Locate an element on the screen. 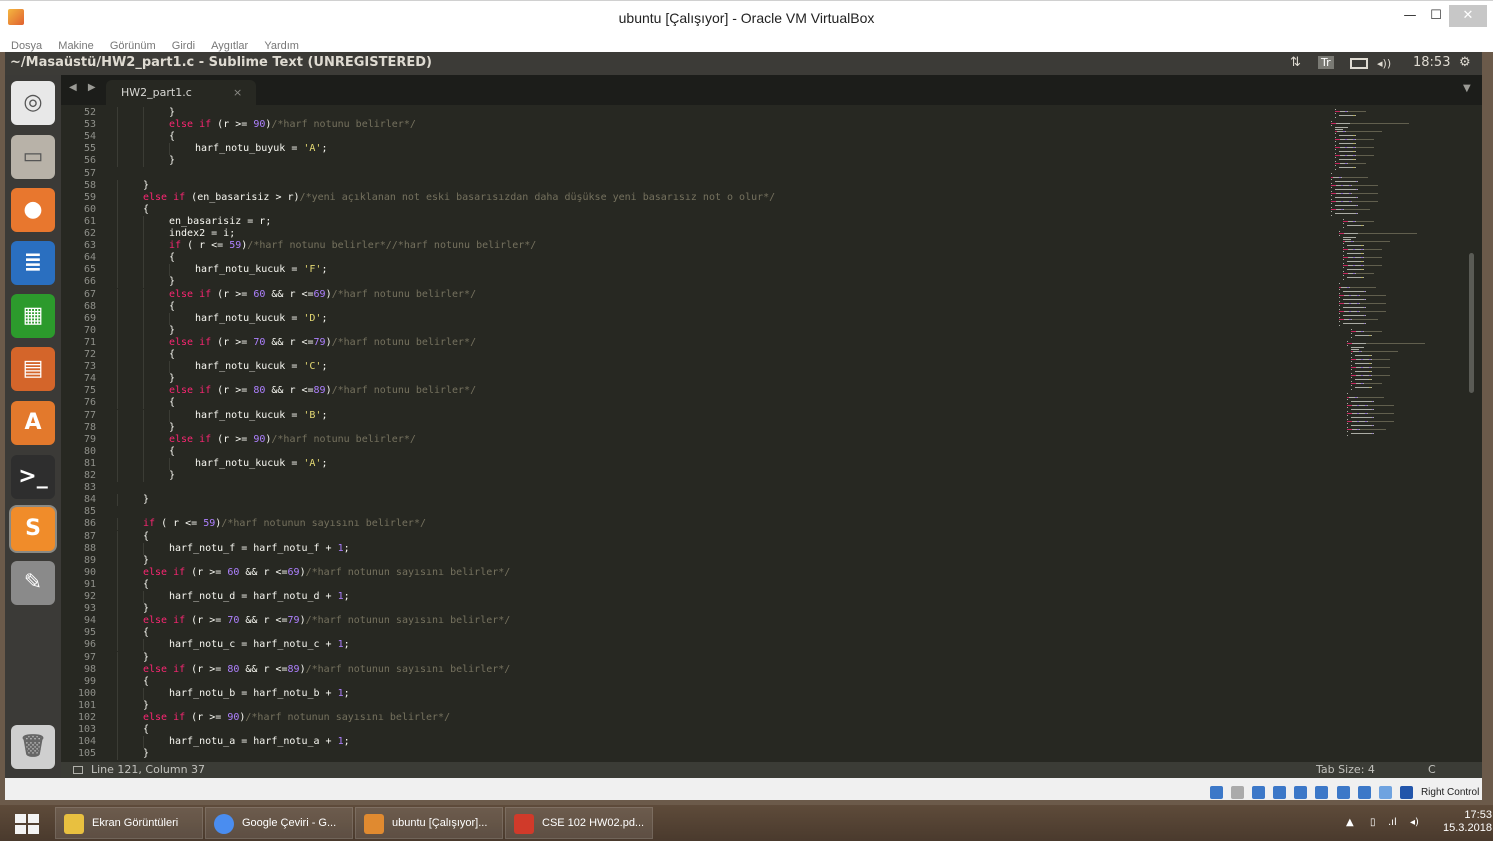  menu-yardim: Yardım is located at coordinates (281, 46).